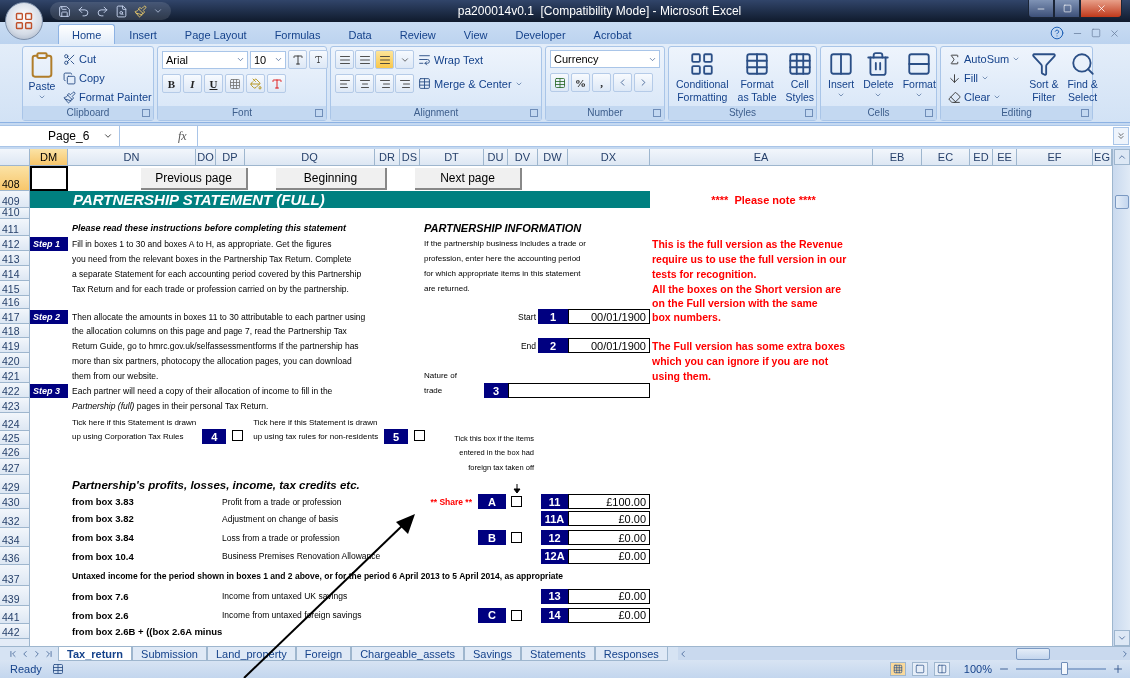 The width and height of the screenshot is (1130, 678). I want to click on table-icon, so click(424, 83).